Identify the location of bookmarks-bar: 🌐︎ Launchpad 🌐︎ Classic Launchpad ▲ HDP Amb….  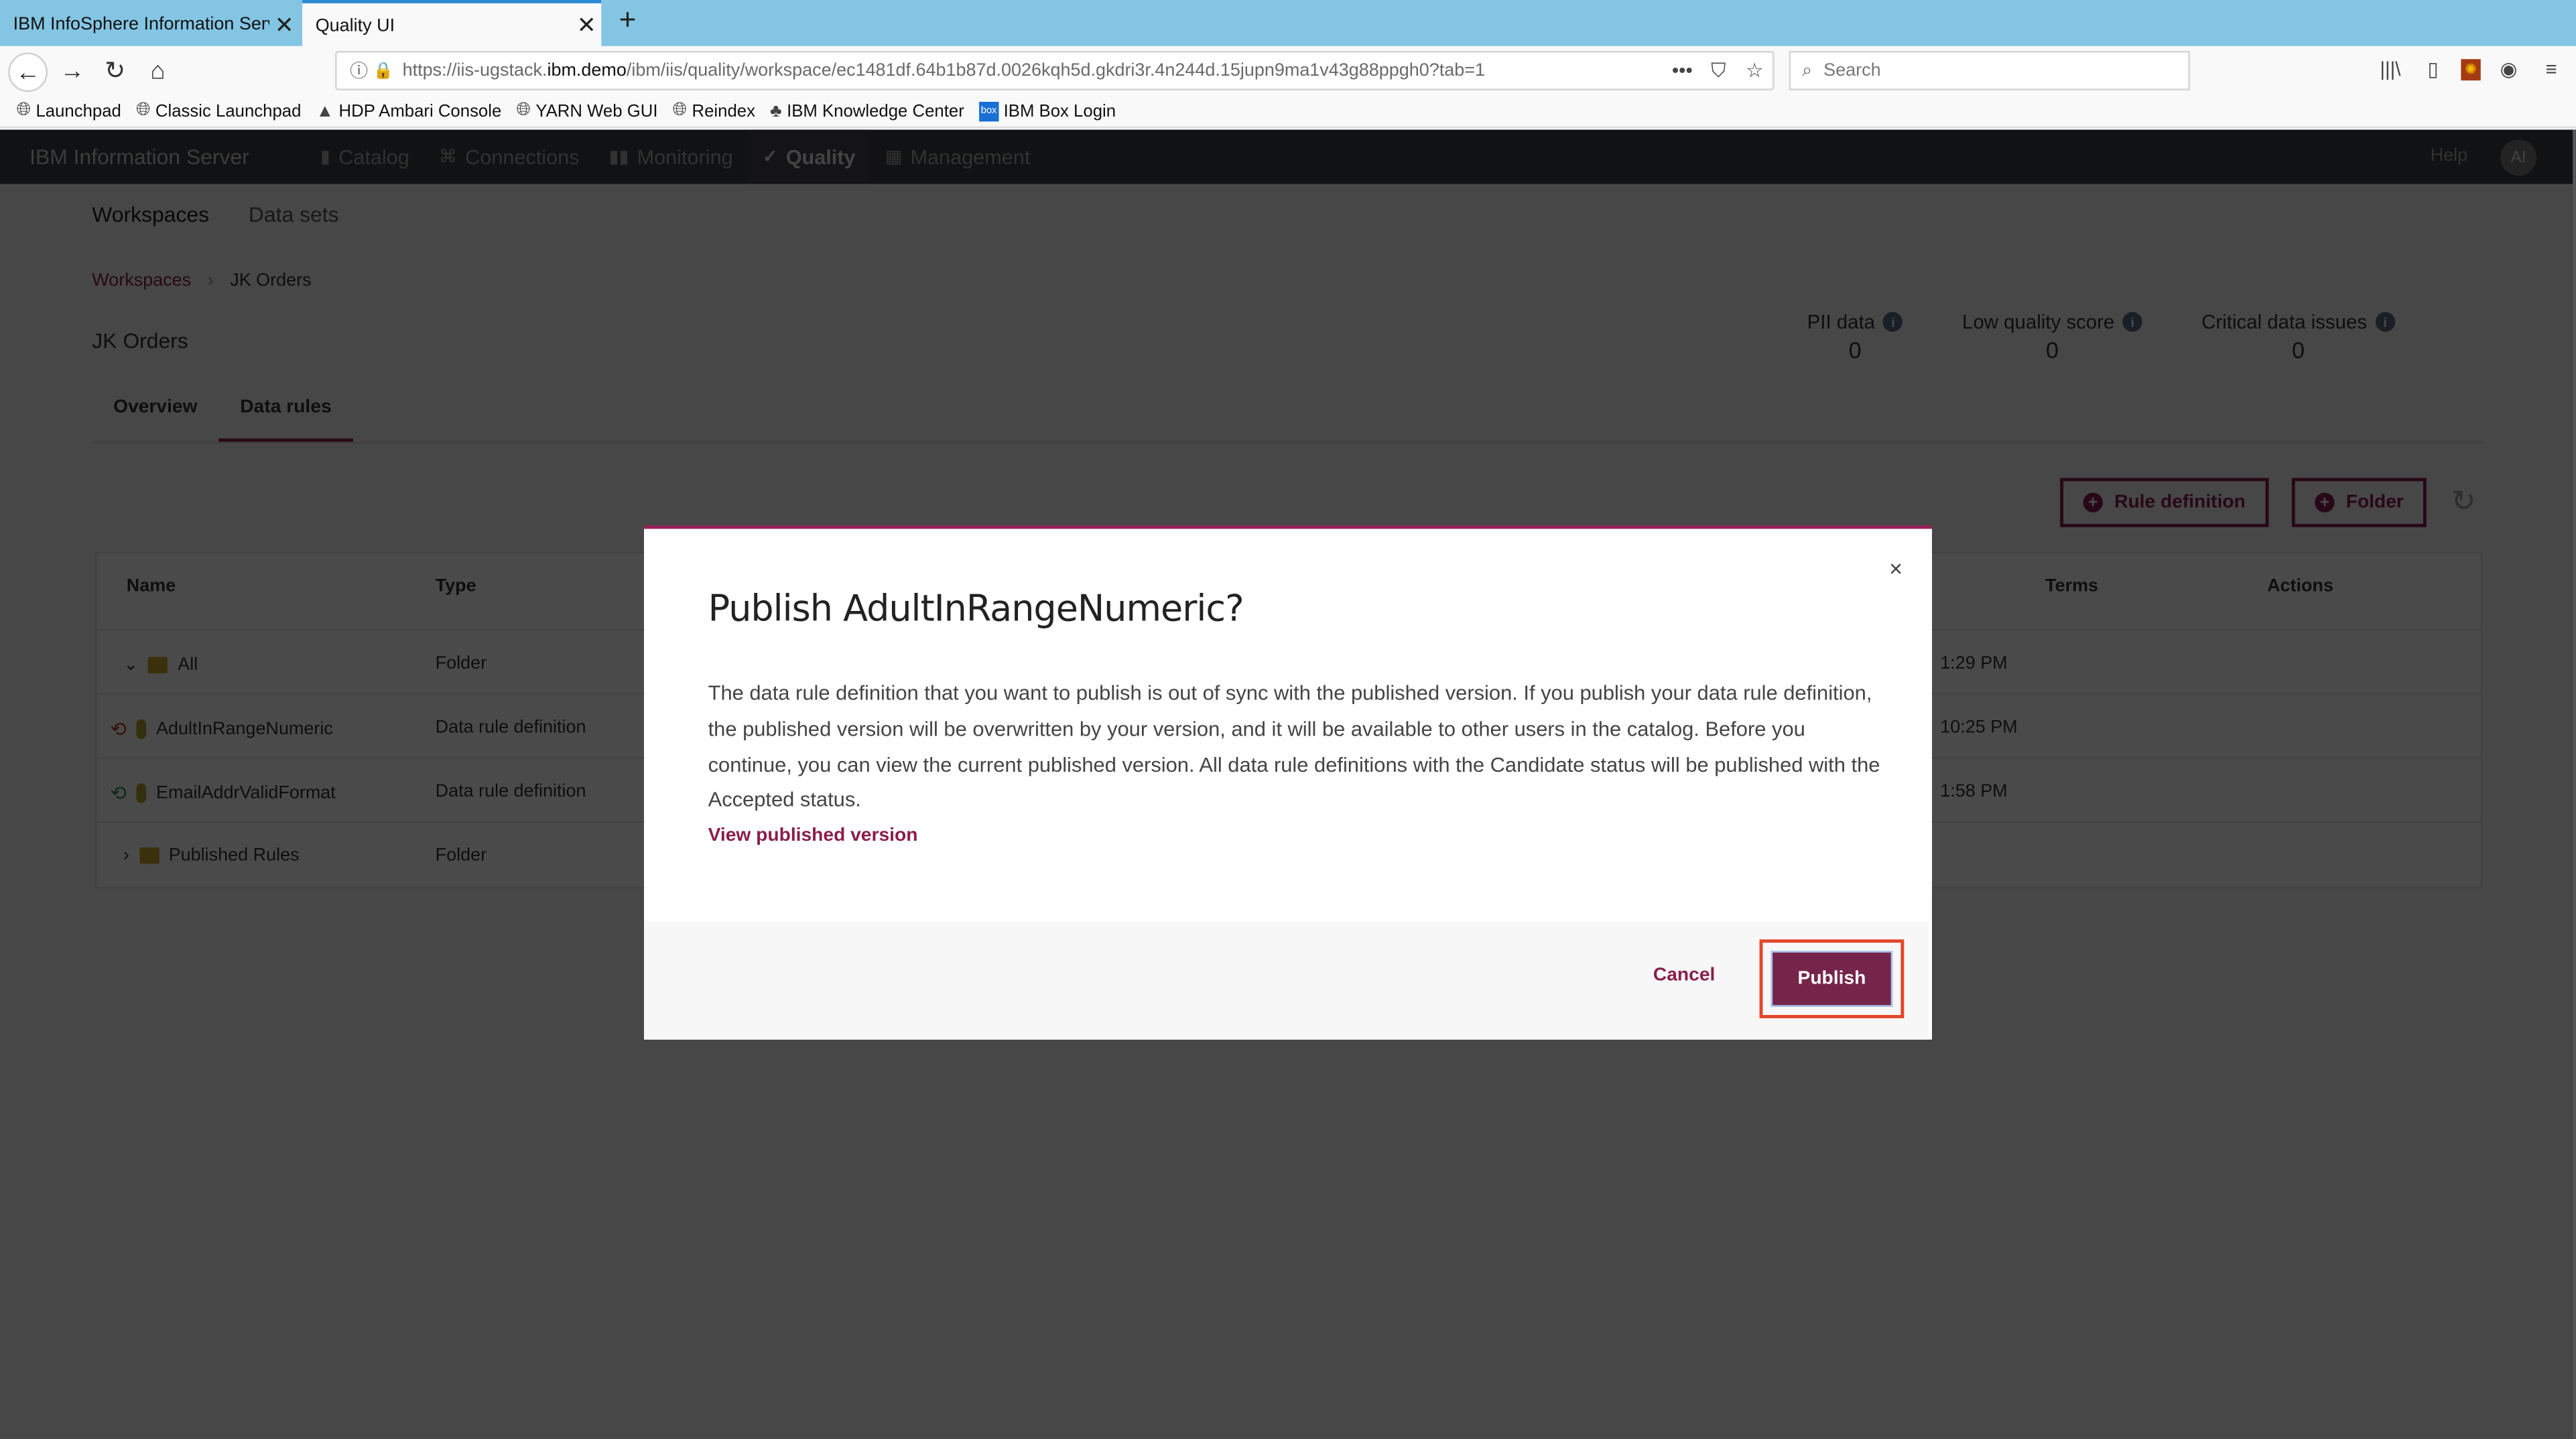
(1288, 112).